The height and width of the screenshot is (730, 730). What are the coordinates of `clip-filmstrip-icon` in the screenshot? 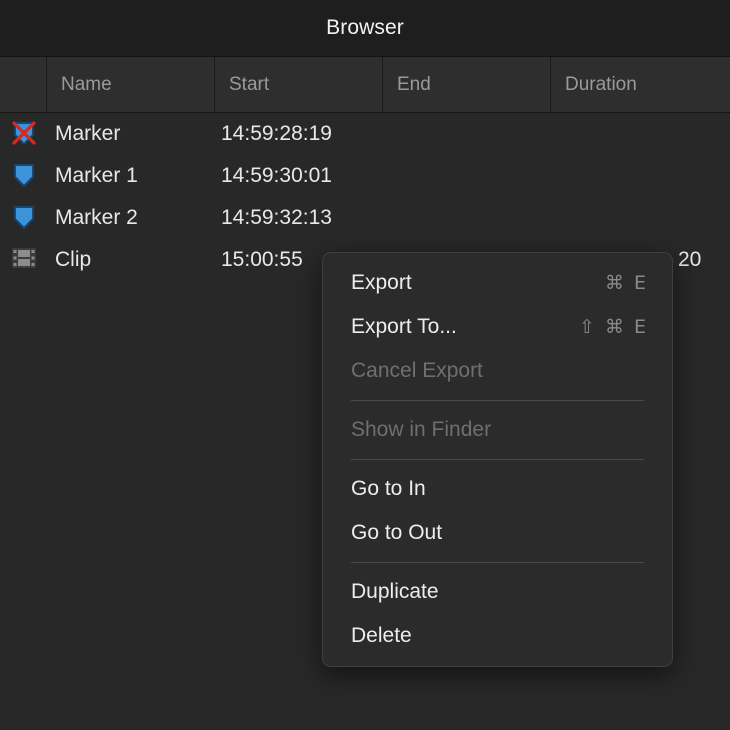 It's located at (23, 260).